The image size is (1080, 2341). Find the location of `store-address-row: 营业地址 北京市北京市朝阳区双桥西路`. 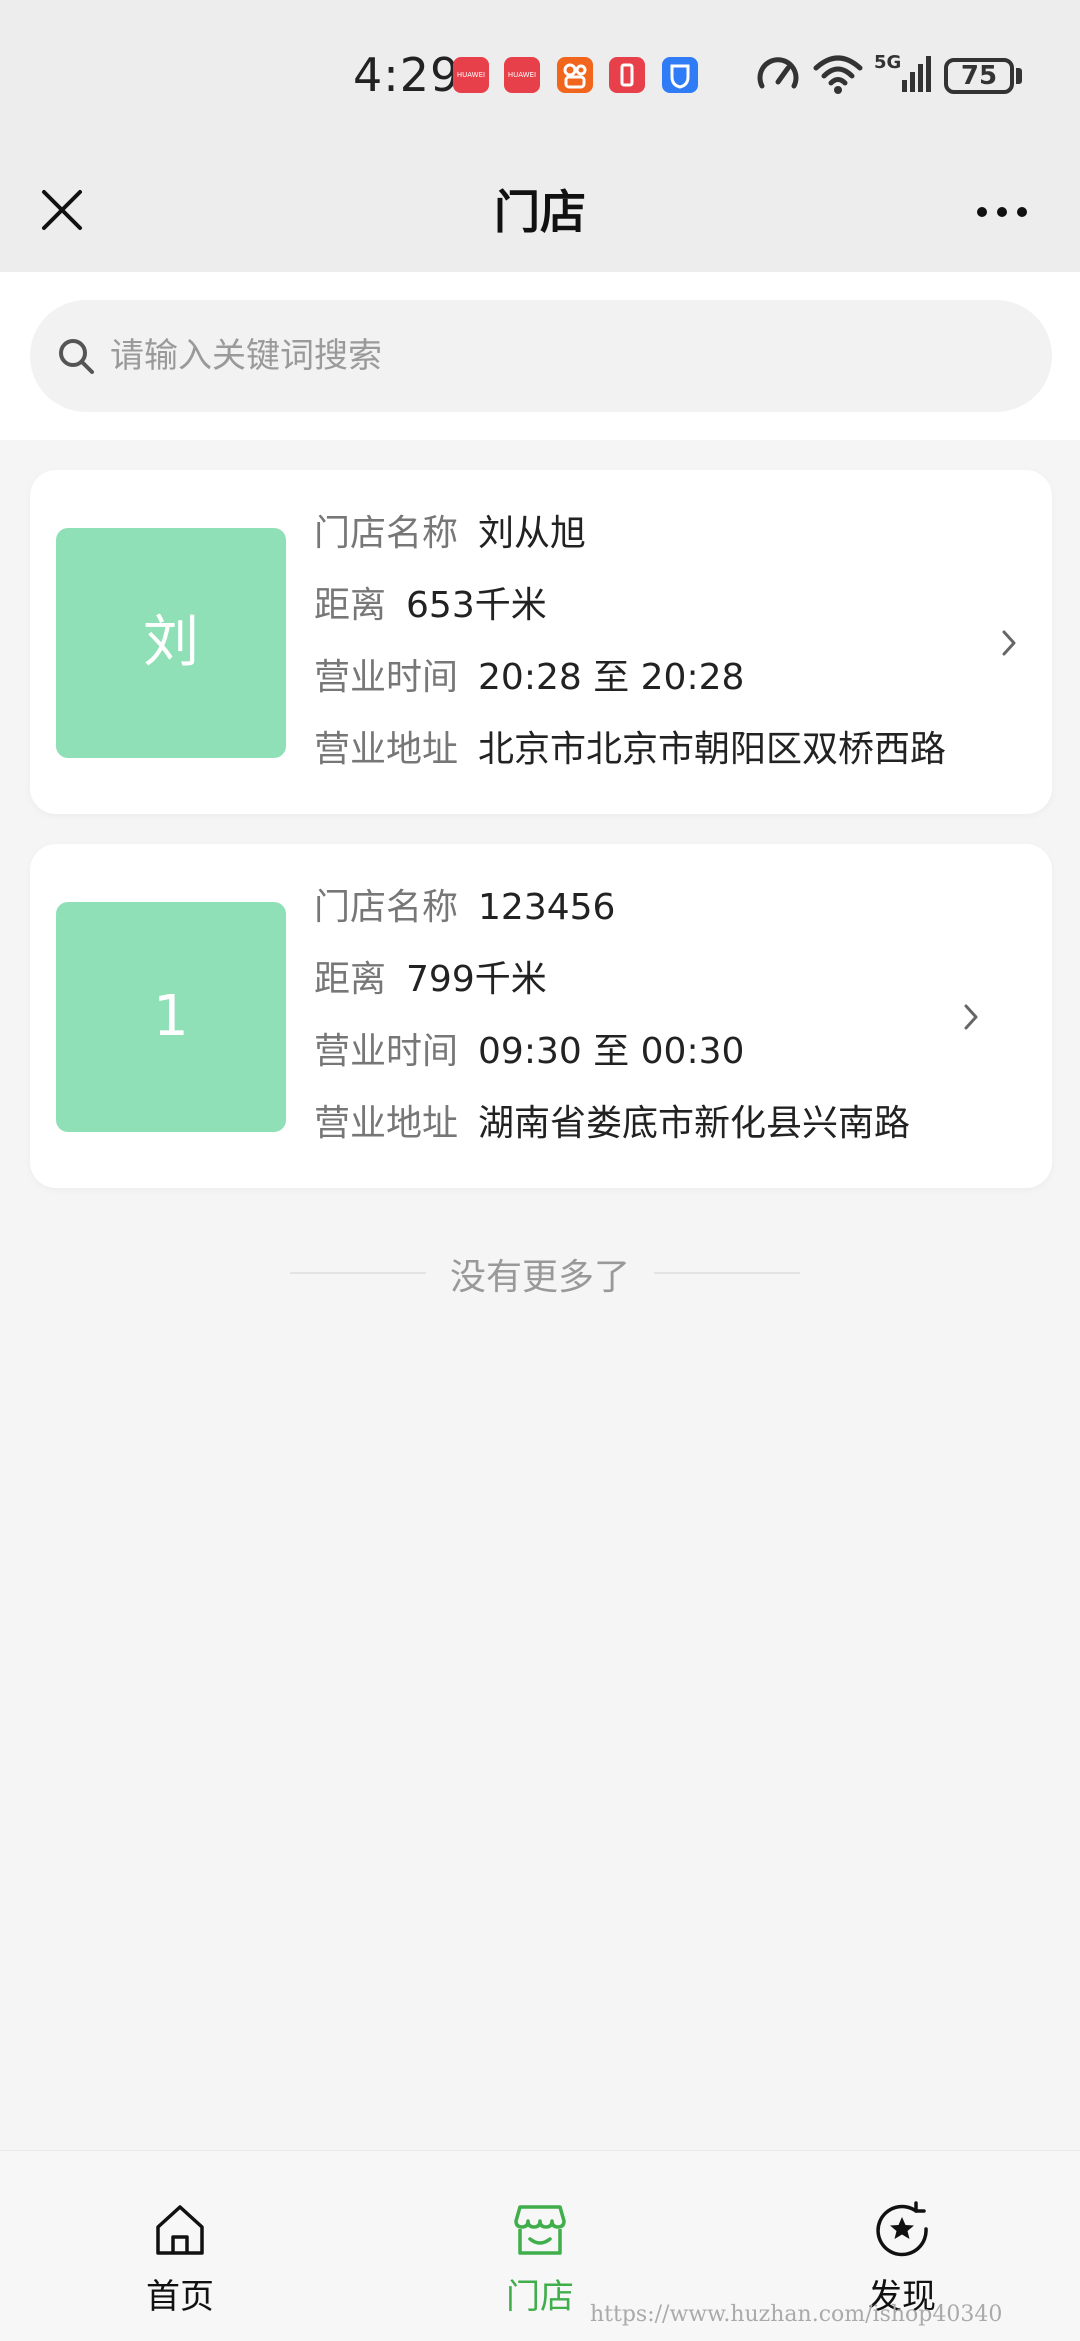

store-address-row: 营业地址 北京市北京市朝阳区双桥西路 is located at coordinates (664, 758).